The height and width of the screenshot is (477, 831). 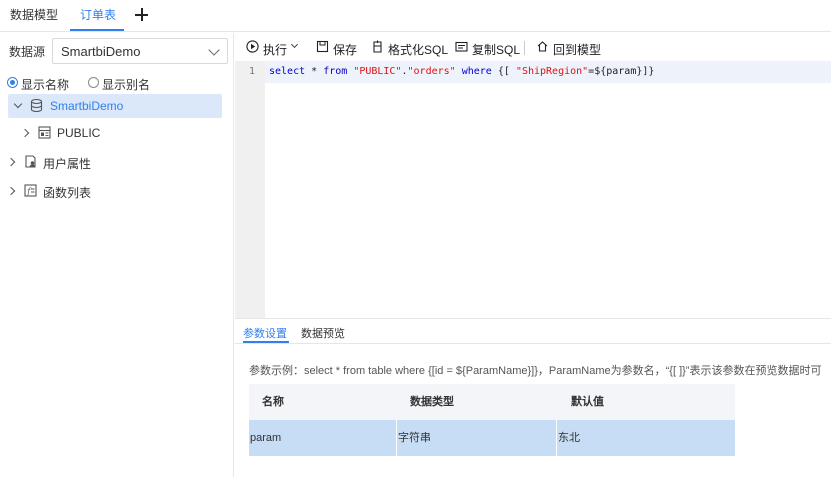 What do you see at coordinates (621, 71) in the screenshot?
I see `code-text: =${param}]}` at bounding box center [621, 71].